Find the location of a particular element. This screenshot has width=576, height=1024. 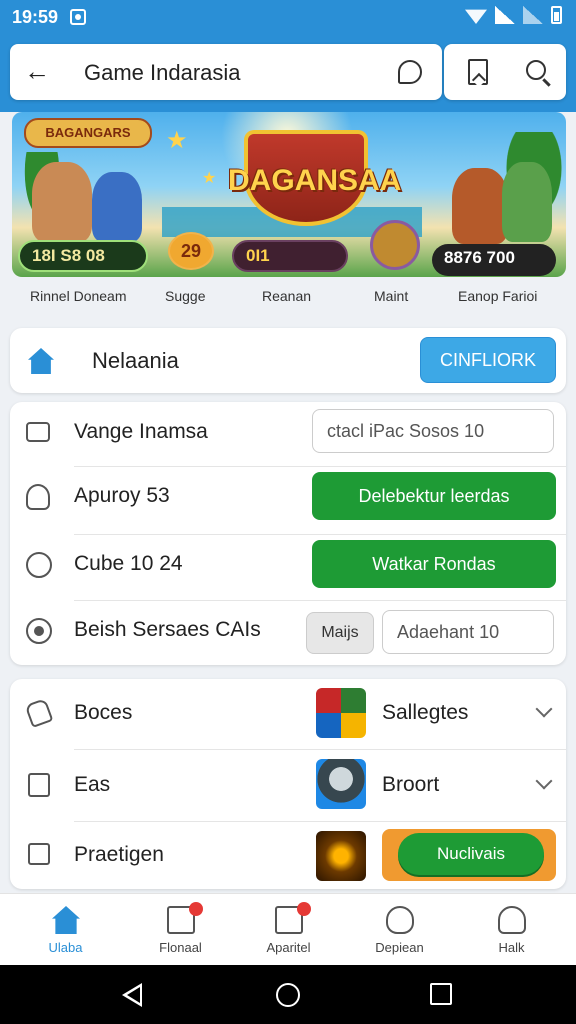

banner-counter-center: 0I1 is located at coordinates (290, 256).